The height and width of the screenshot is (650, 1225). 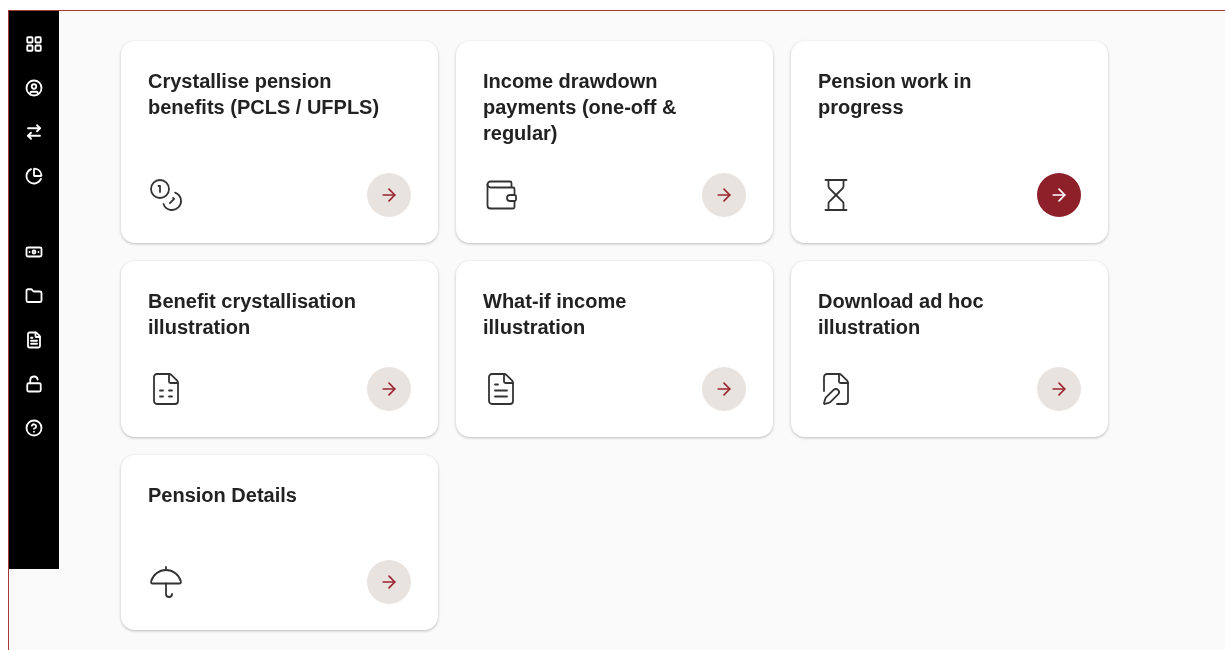 I want to click on card-title: Pension work in progress, so click(x=895, y=94).